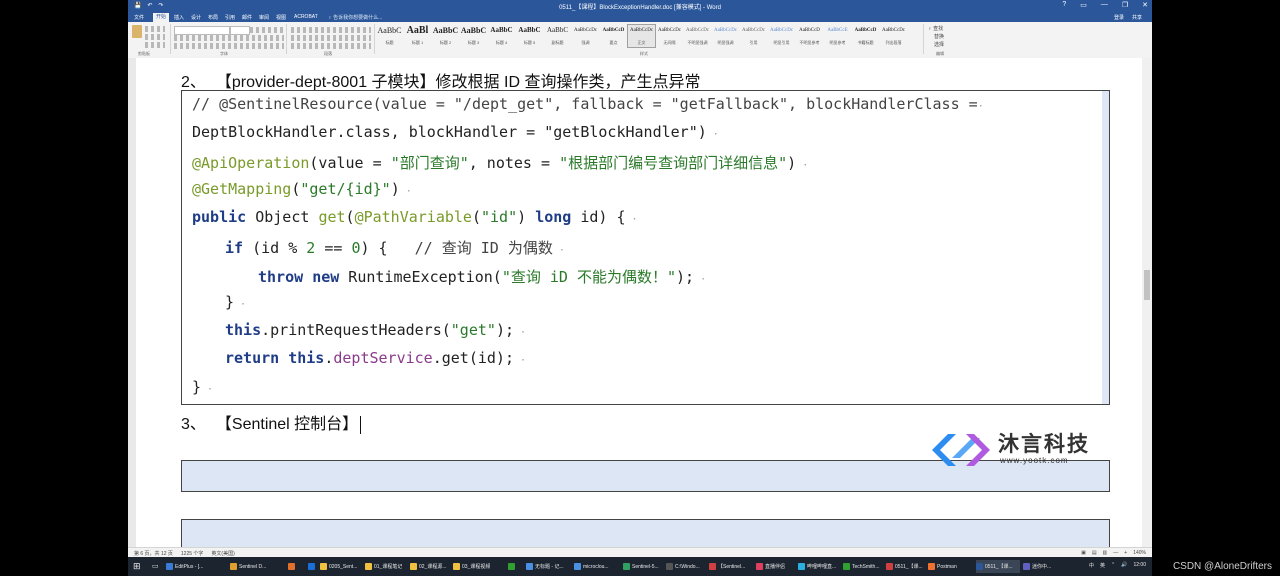 The width and height of the screenshot is (1280, 576). Describe the element at coordinates (1105, 553) in the screenshot. I see `web-layout-icon: ▥` at that location.